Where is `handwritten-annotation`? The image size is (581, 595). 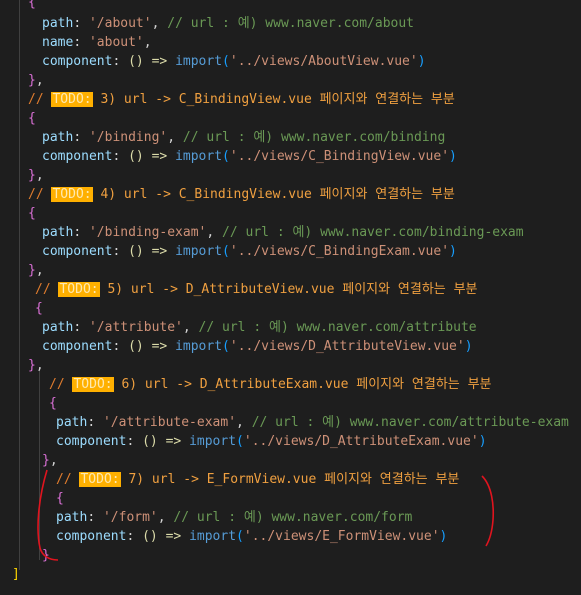
handwritten-annotation is located at coordinates (266, 515).